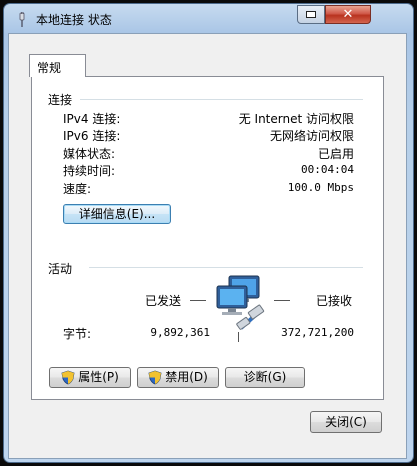 Image resolution: width=417 pixels, height=466 pixels. What do you see at coordinates (317, 332) in the screenshot?
I see `bytes-received-value: 372,721,200` at bounding box center [317, 332].